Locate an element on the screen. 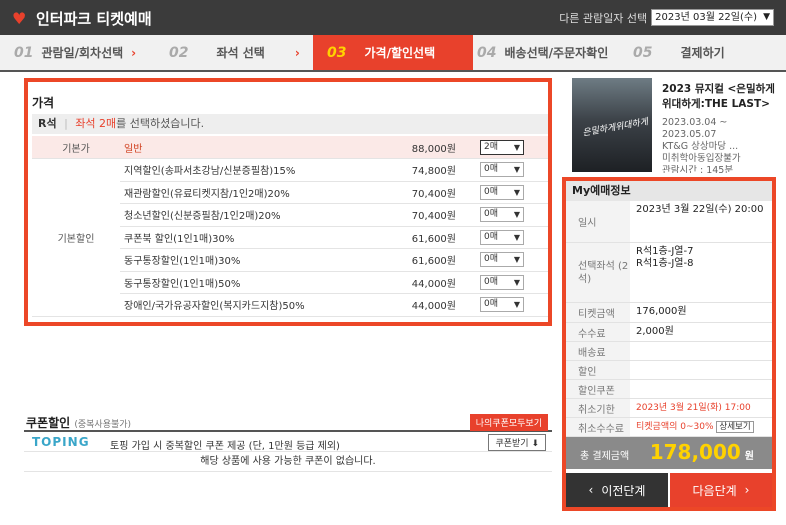 The image size is (786, 525). my-booking-title: My예매정보 is located at coordinates (669, 191).